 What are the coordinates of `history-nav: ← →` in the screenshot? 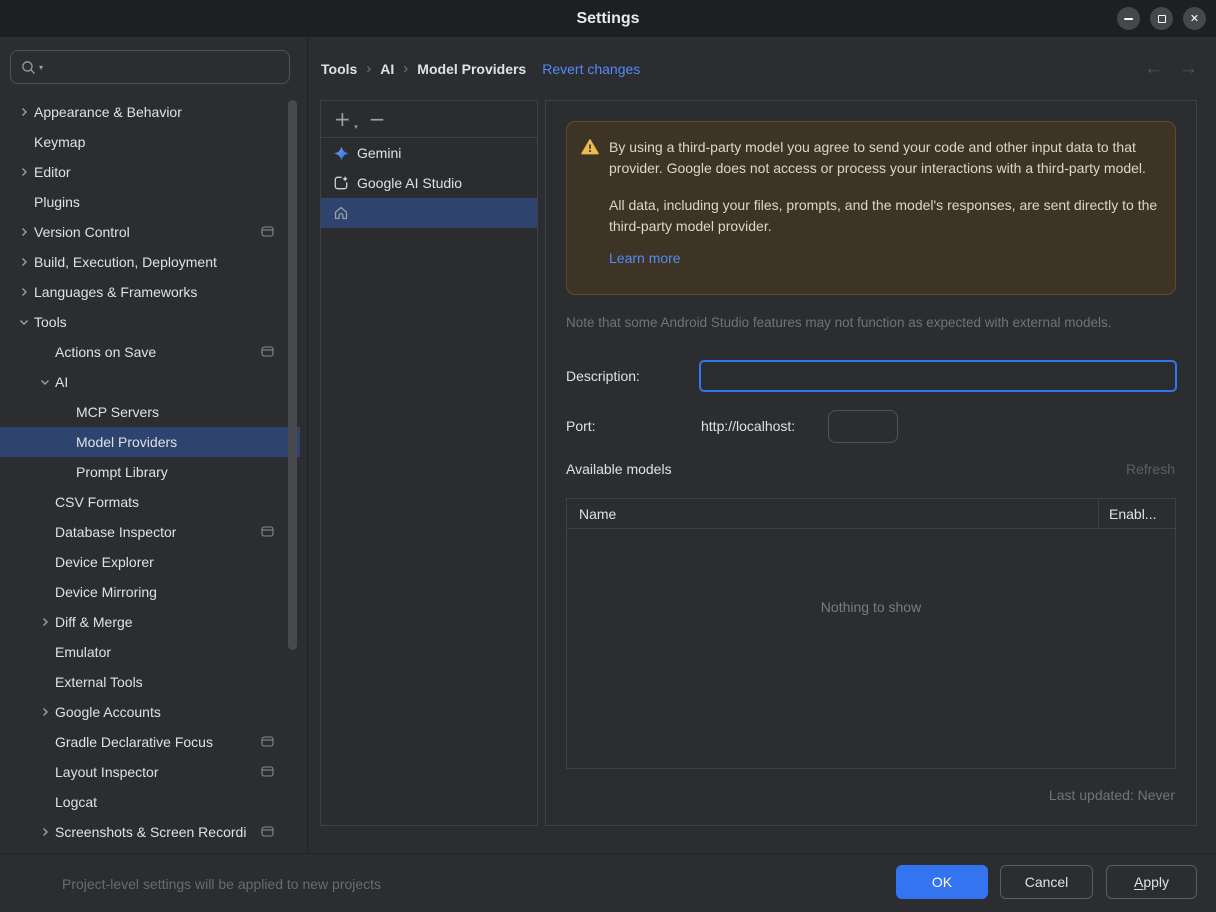 It's located at (1171, 68).